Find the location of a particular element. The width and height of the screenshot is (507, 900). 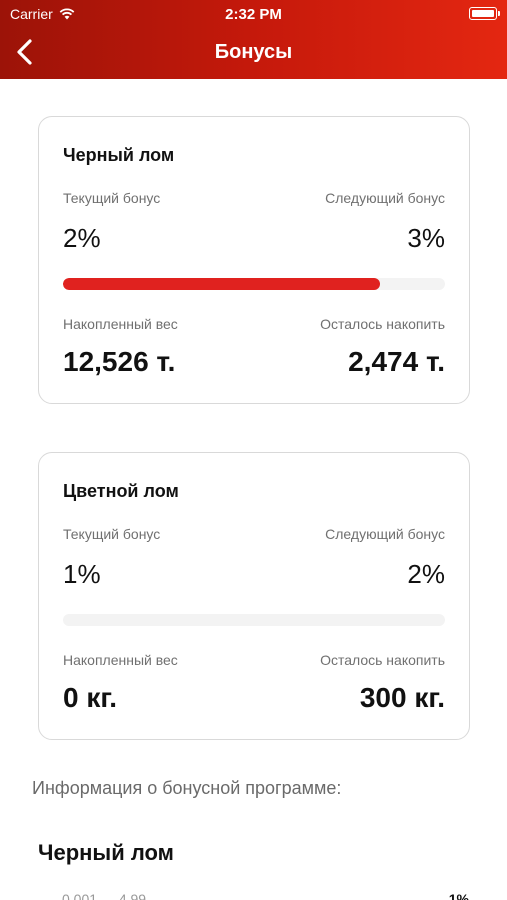

progress-fill is located at coordinates (222, 284).